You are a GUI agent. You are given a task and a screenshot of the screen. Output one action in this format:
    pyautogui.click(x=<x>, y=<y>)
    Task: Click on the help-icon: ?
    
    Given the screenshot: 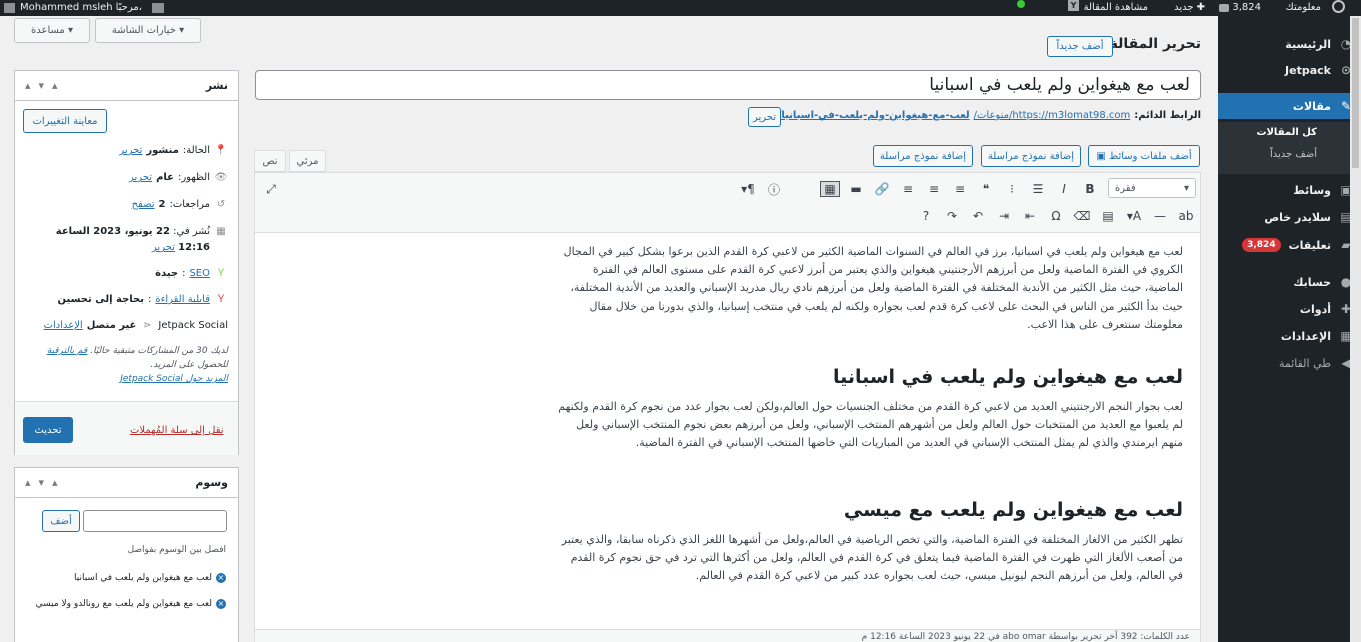 What is the action you would take?
    pyautogui.click(x=926, y=216)
    